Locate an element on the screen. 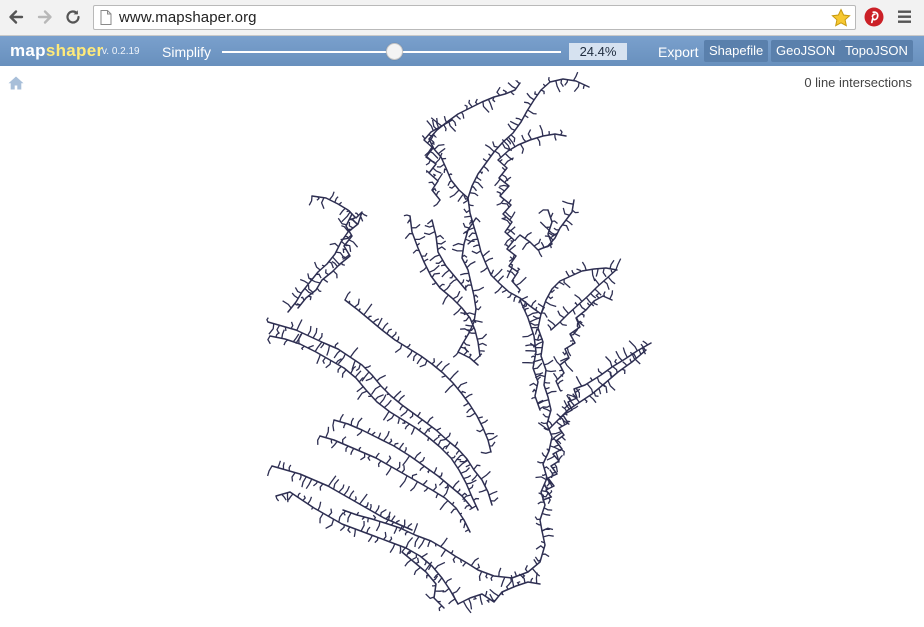  pinterest-icon is located at coordinates (874, 19).